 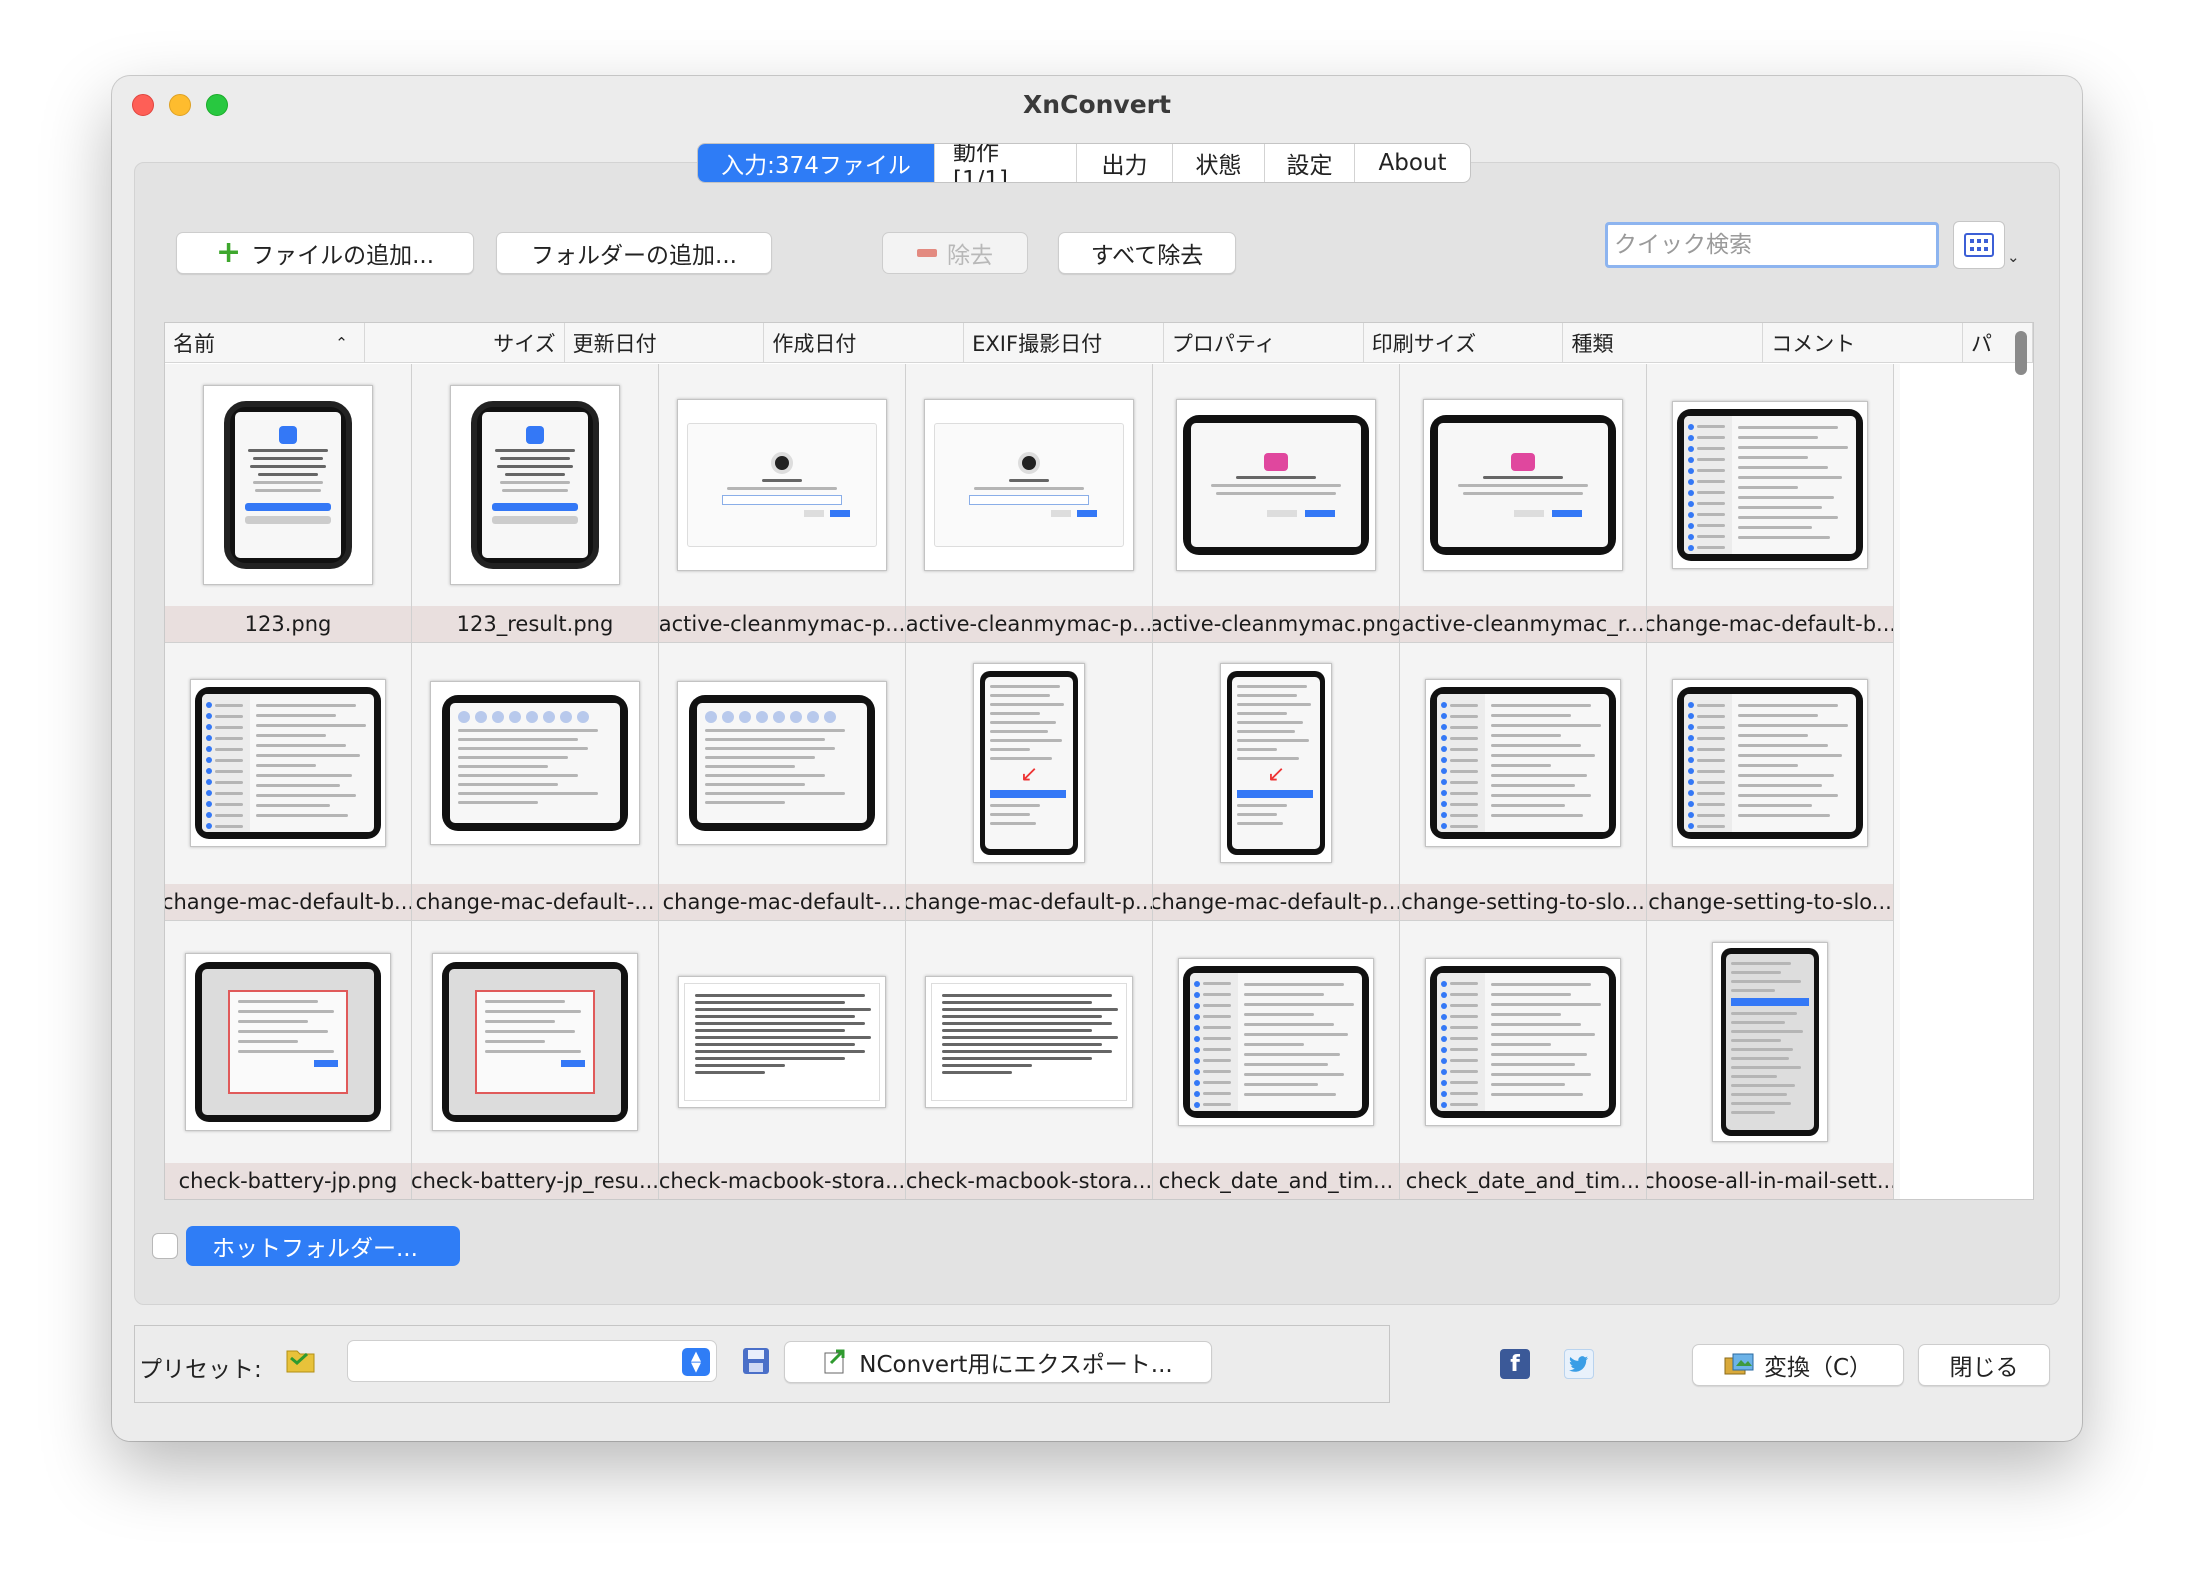 I want to click on file-thumbnail-item: check-battery-jp.png, so click(x=288, y=1060).